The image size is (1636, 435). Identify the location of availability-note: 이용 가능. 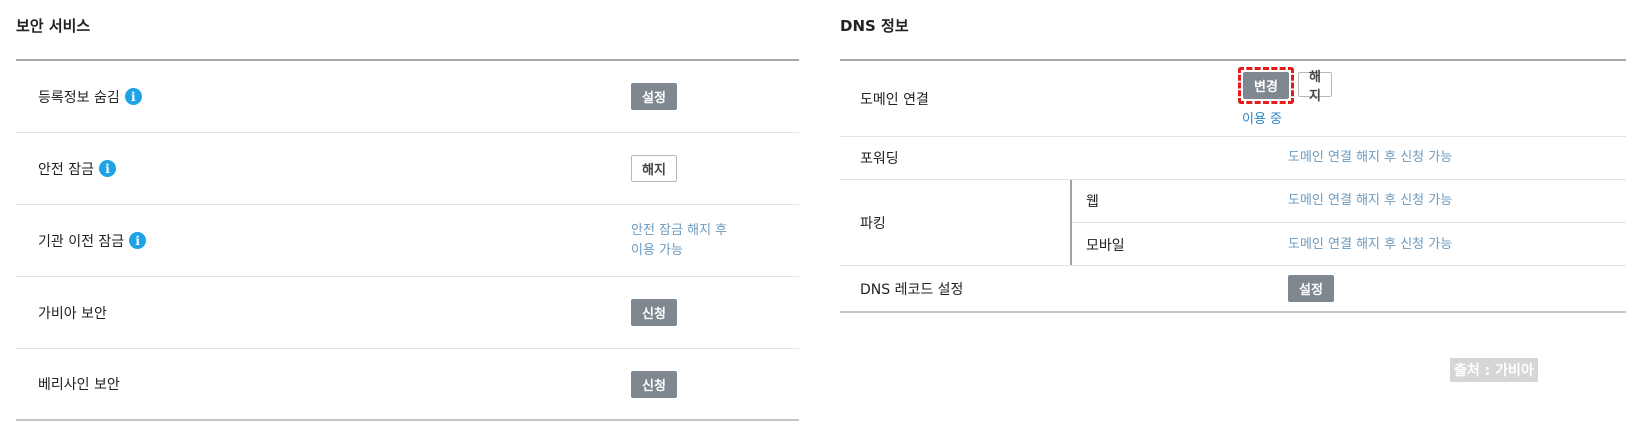
(657, 250).